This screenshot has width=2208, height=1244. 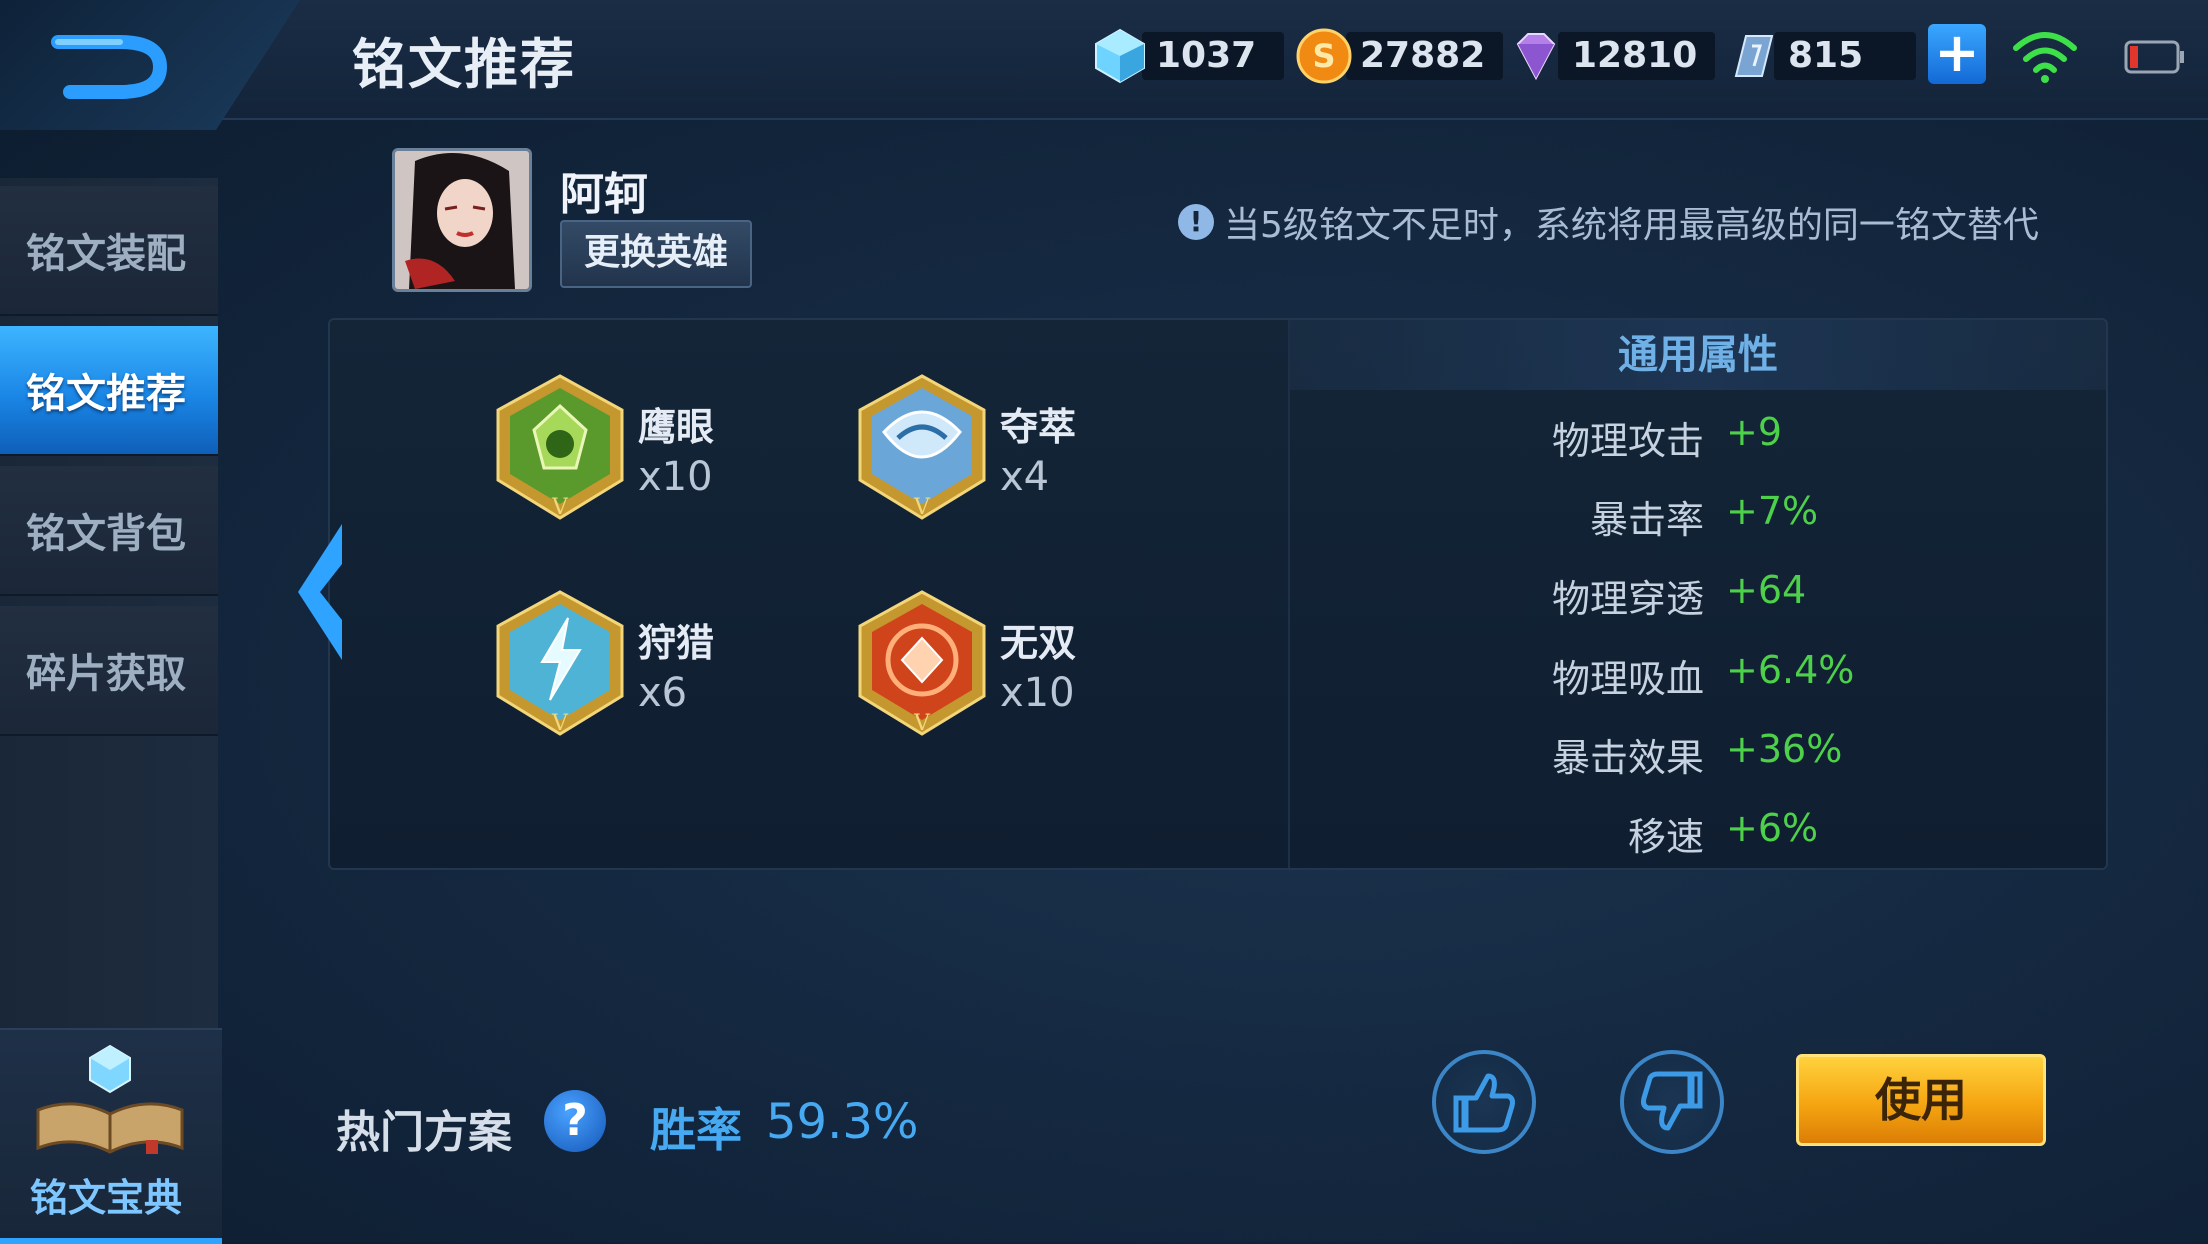 What do you see at coordinates (1038, 643) in the screenshot?
I see `rune-name: 无双` at bounding box center [1038, 643].